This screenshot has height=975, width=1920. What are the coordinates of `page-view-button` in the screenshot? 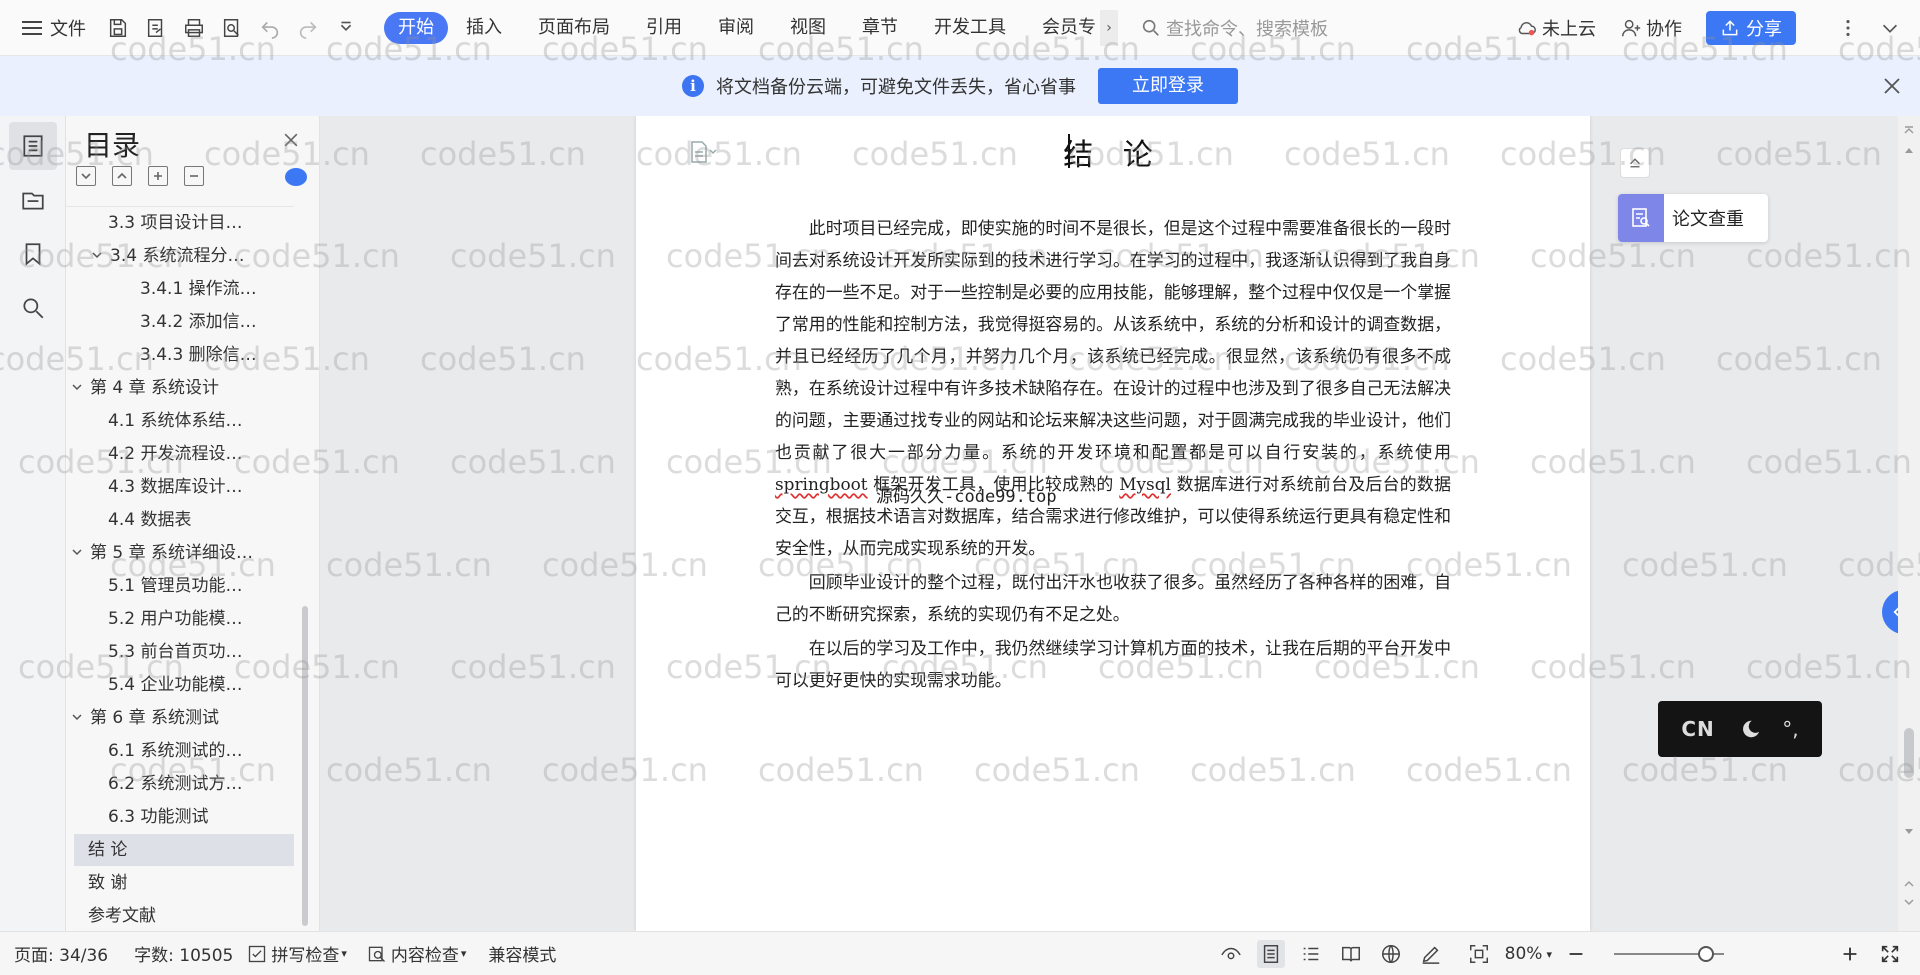 It's located at (1270, 954).